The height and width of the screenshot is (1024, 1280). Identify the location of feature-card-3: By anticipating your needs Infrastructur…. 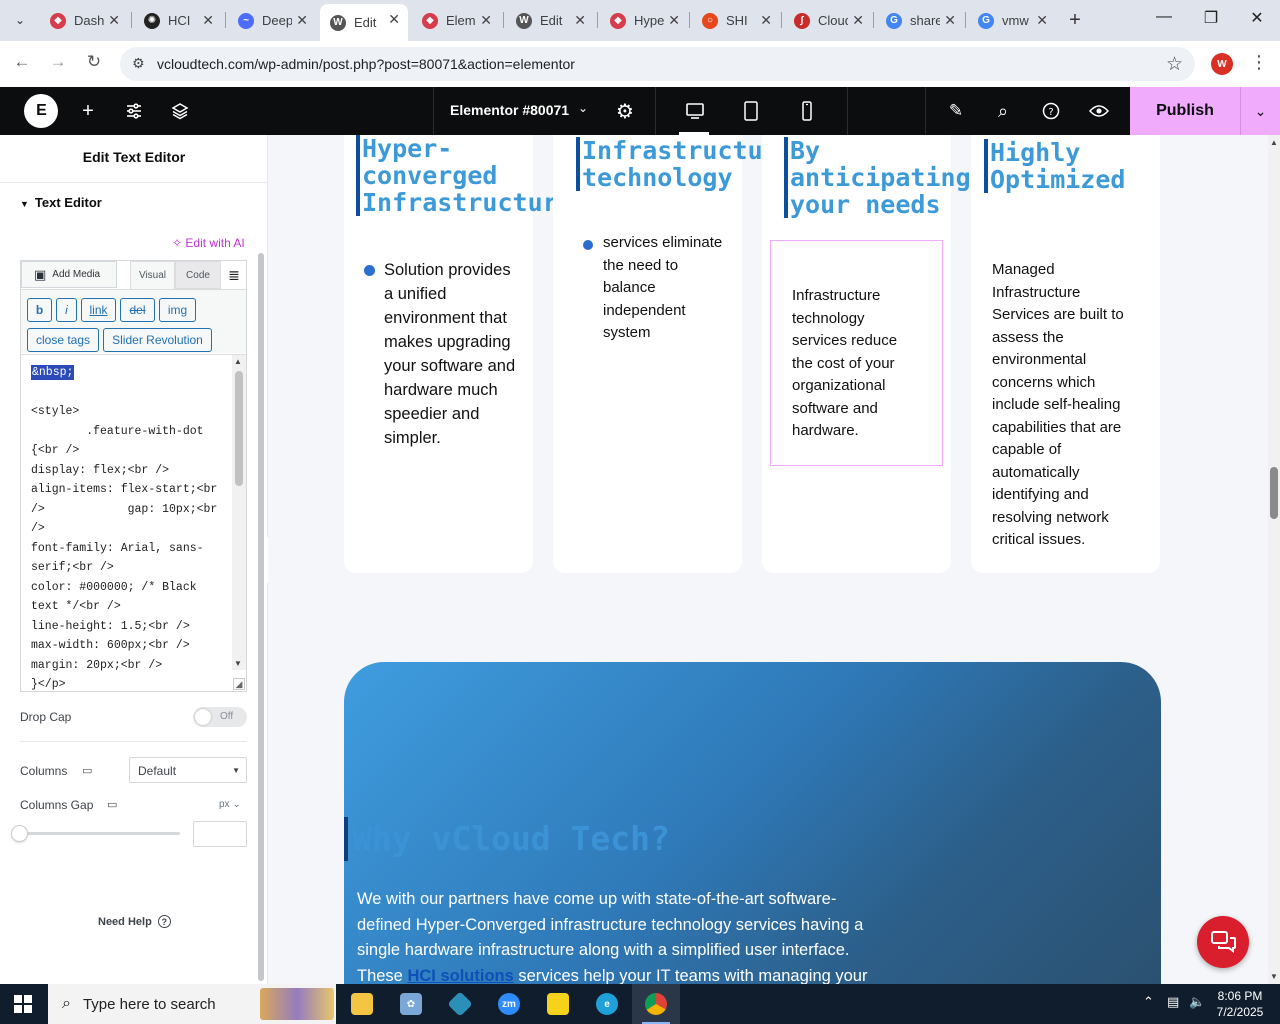
(866, 354).